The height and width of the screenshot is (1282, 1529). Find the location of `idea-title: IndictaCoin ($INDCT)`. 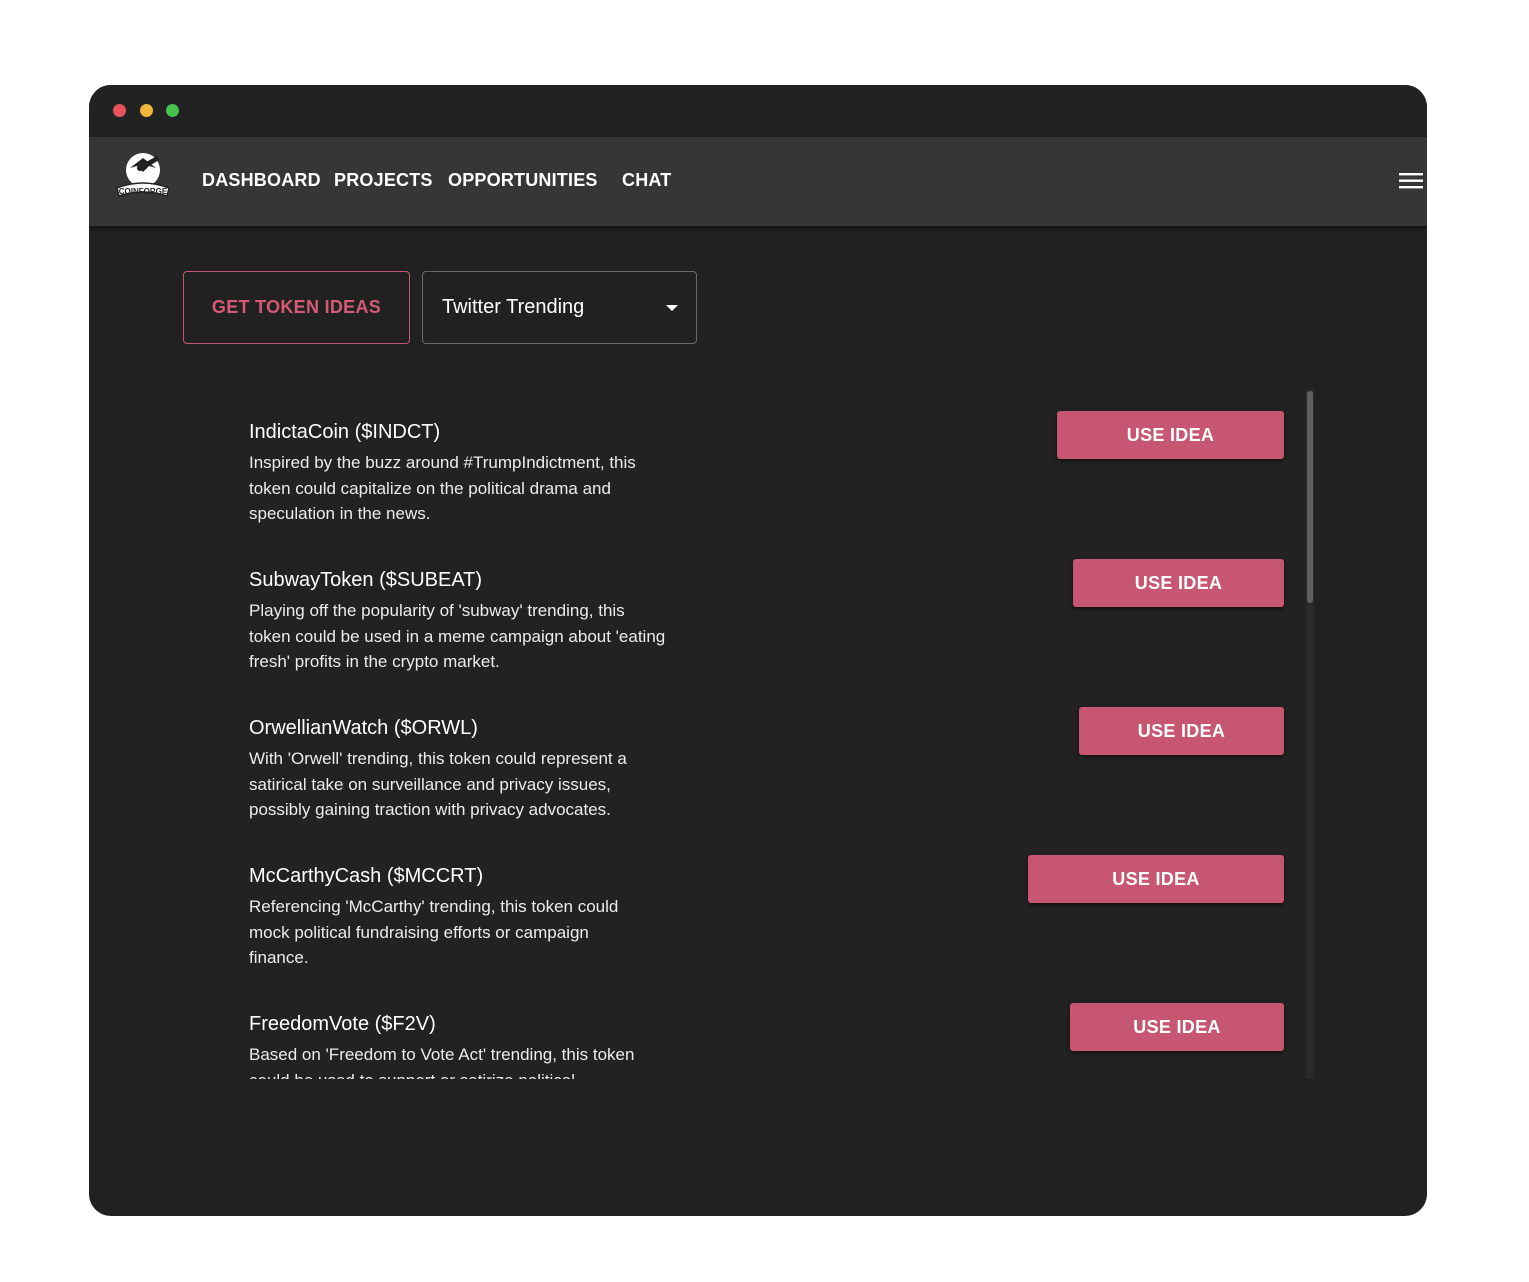

idea-title: IndictaCoin ($INDCT) is located at coordinates (345, 432).